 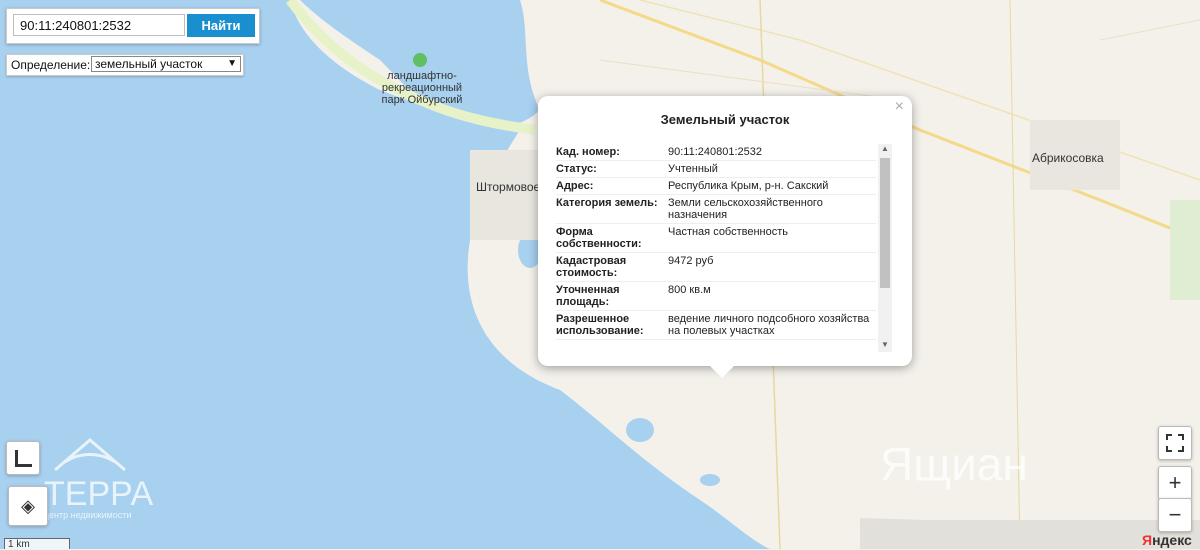 I want to click on scale-bar: 1 km, so click(x=37, y=544).